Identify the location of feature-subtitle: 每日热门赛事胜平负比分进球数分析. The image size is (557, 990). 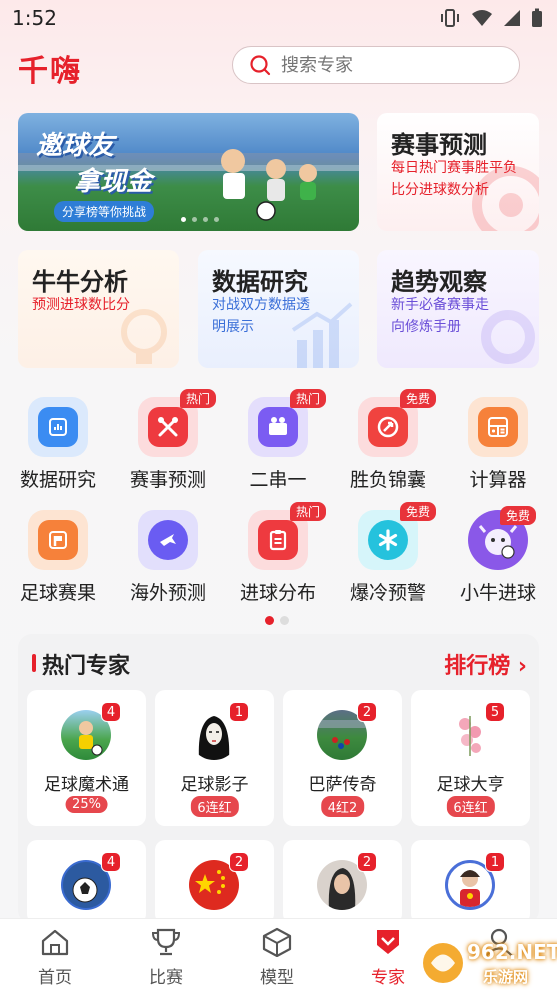
(454, 179).